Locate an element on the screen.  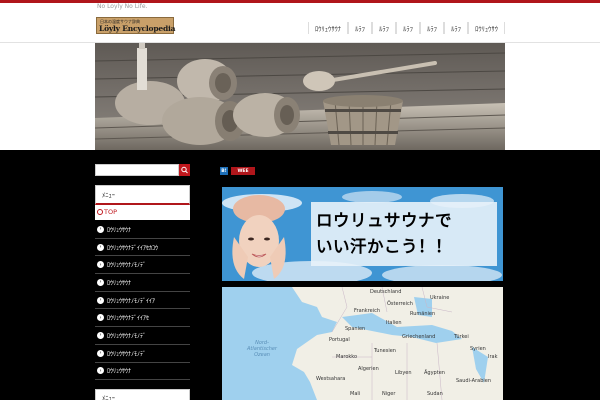
banner-line-2: いい汗かこう！！ is located at coordinates (384, 246).